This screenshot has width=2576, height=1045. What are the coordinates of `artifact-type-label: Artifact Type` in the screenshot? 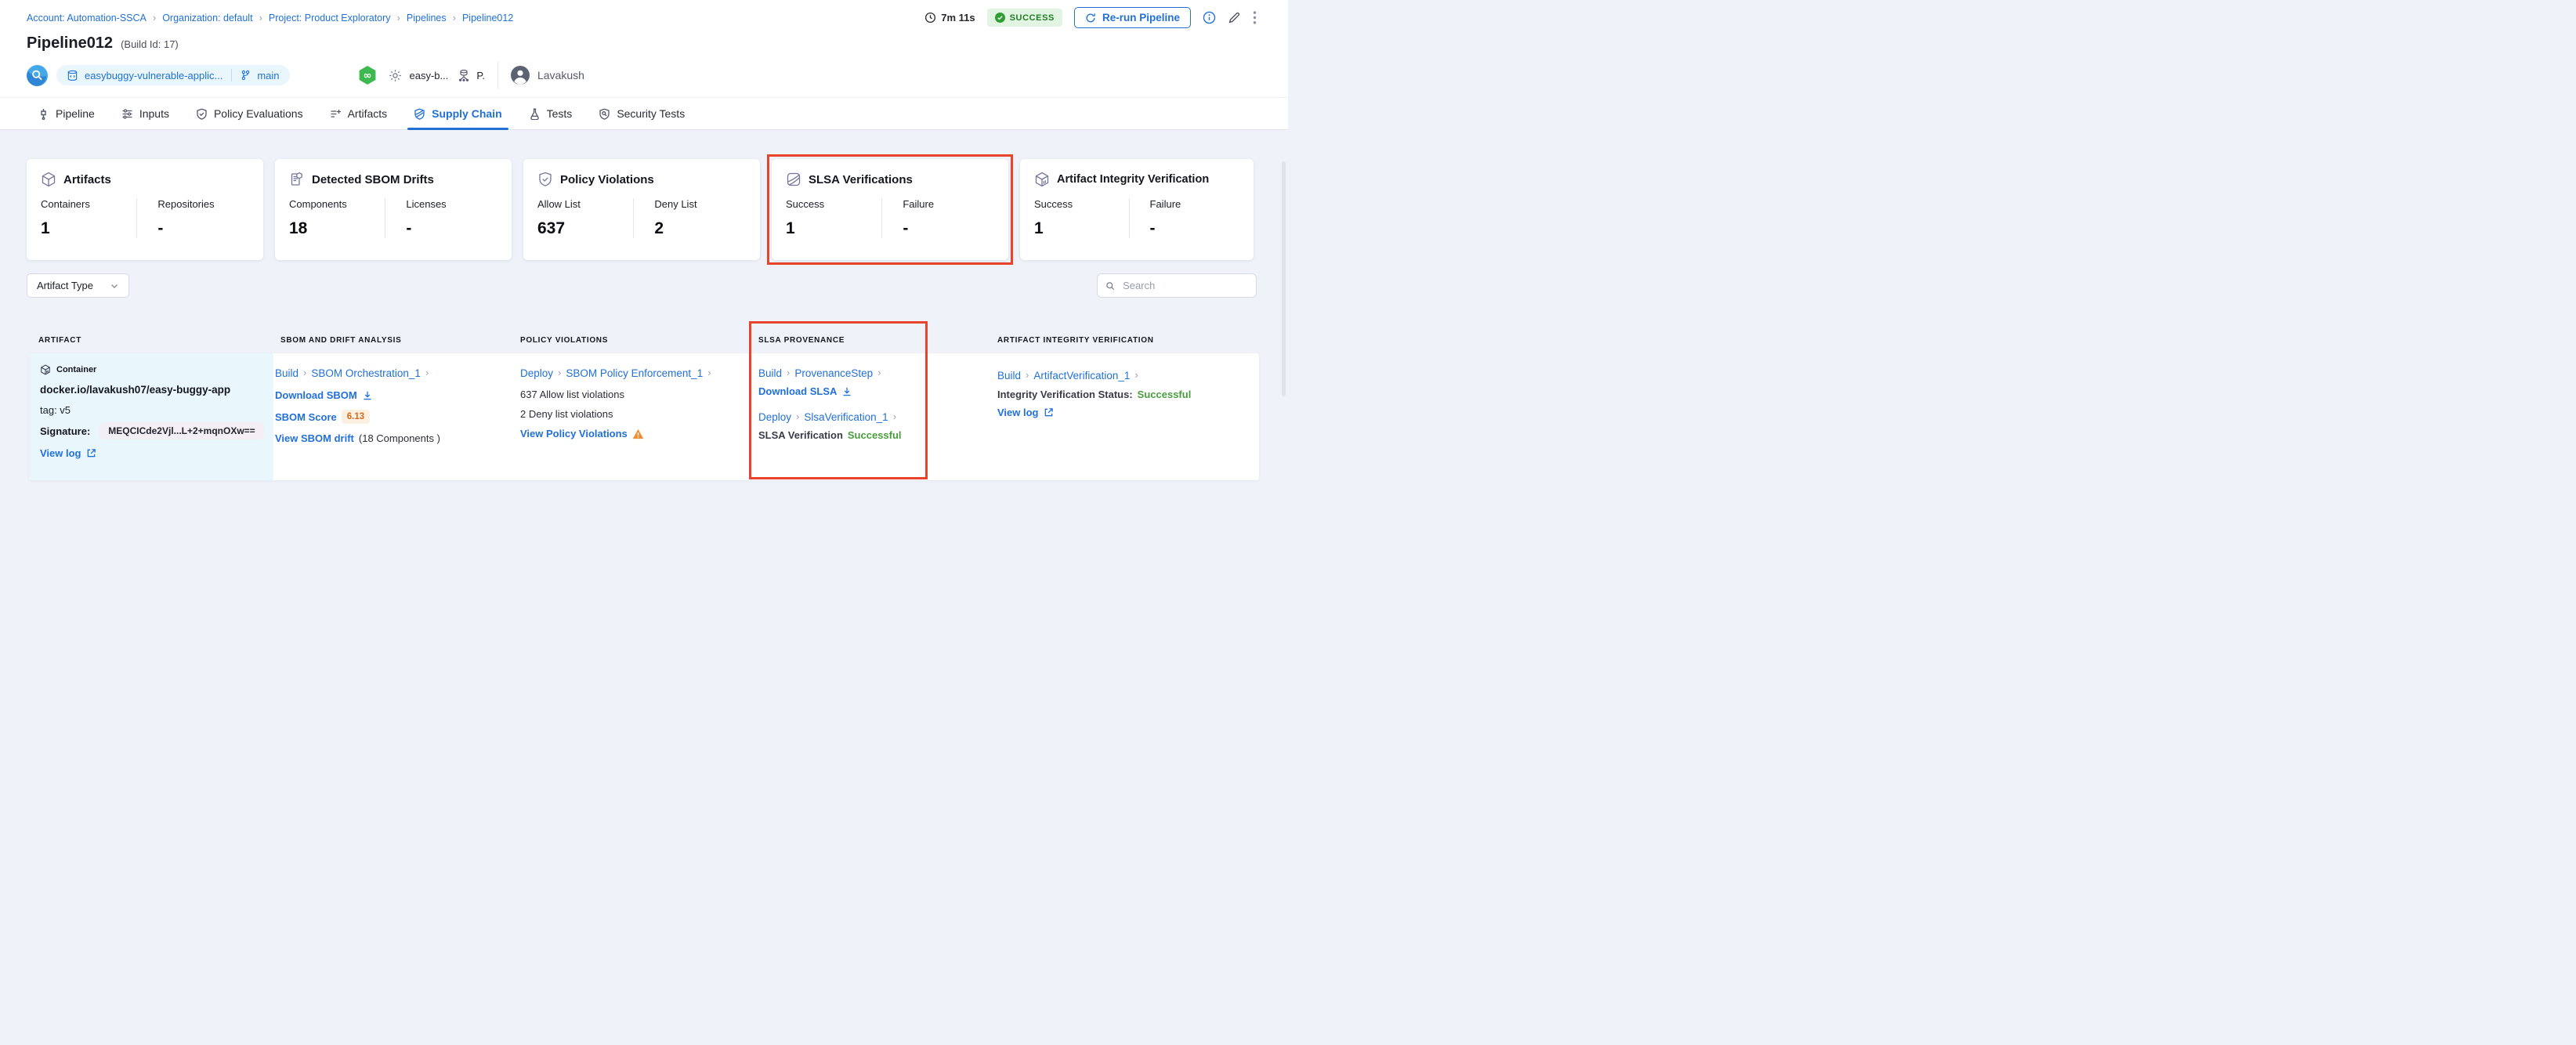 It's located at (65, 285).